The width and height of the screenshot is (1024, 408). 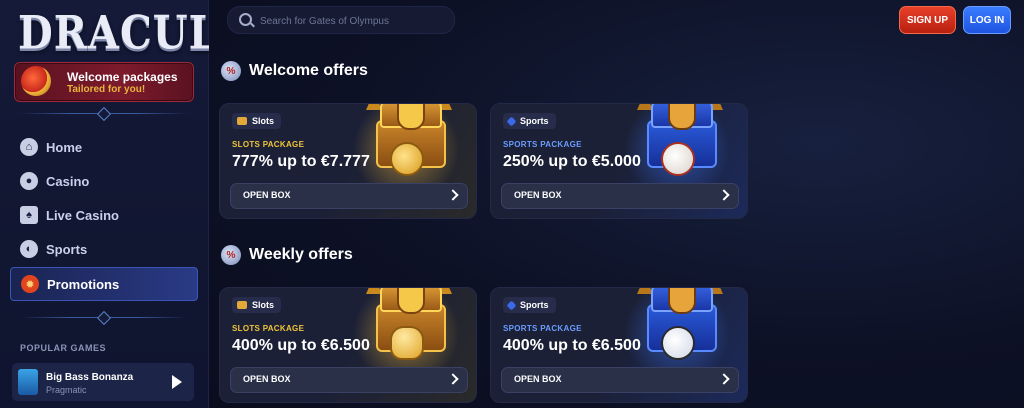 What do you see at coordinates (106, 89) in the screenshot?
I see `welcome-banner-subtitle: Tailored for you!` at bounding box center [106, 89].